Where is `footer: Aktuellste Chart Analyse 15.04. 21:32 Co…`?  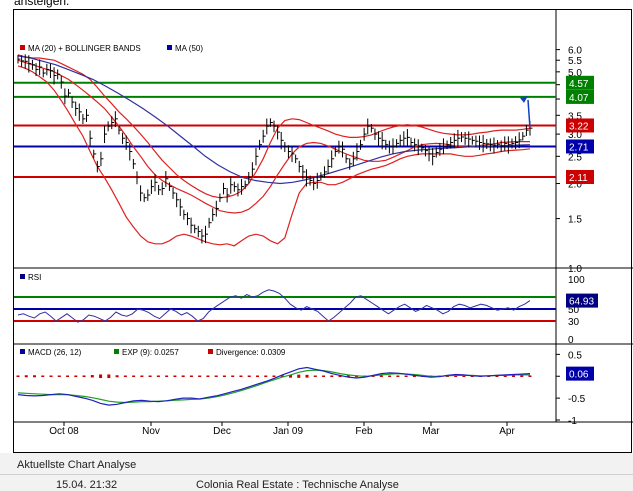
footer: Aktuellste Chart Analyse 15.04. 21:32 Co… is located at coordinates (316, 472).